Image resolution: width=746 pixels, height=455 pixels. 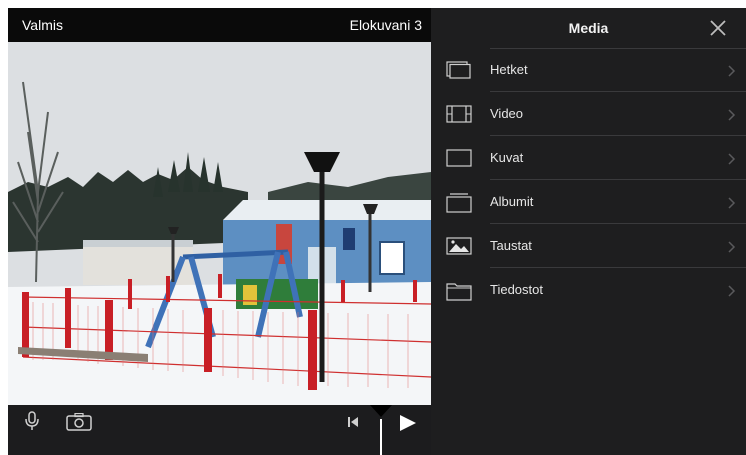 I want to click on media-item-tiedostot: Tiedostot, so click(x=588, y=290).